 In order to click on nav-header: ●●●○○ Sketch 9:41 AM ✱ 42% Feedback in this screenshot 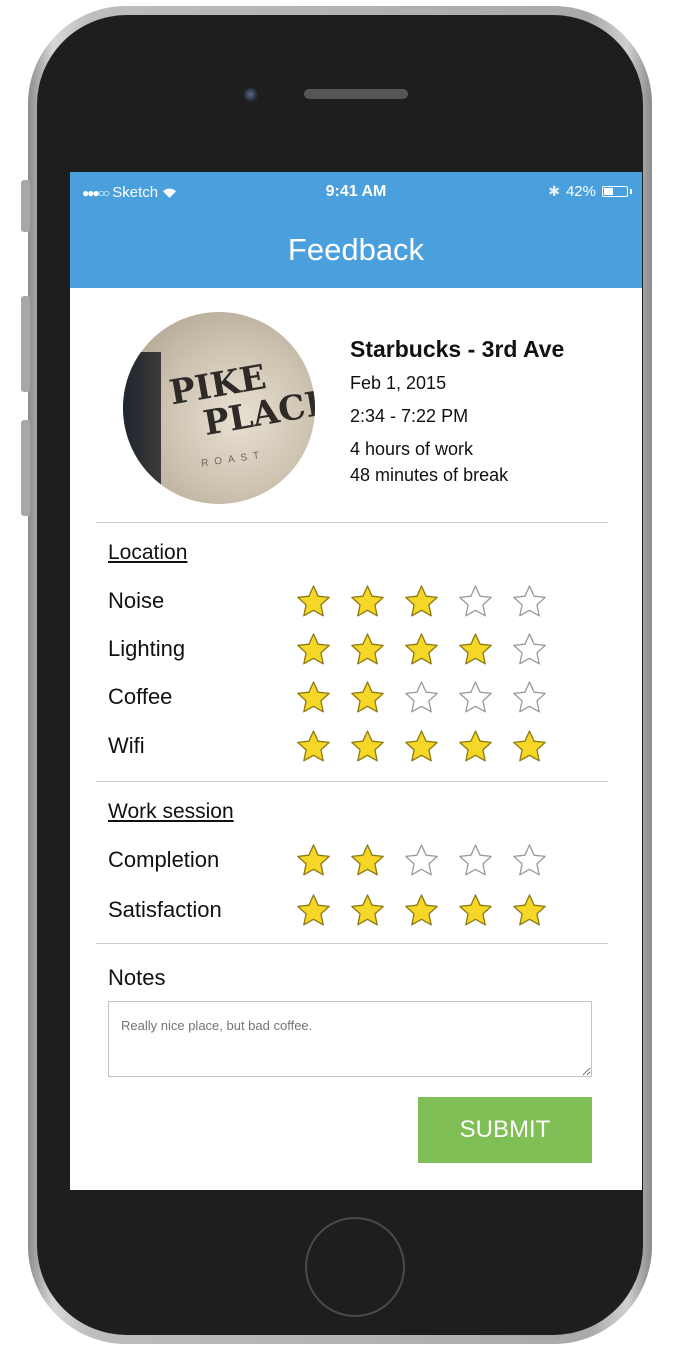, I will do `click(356, 230)`.